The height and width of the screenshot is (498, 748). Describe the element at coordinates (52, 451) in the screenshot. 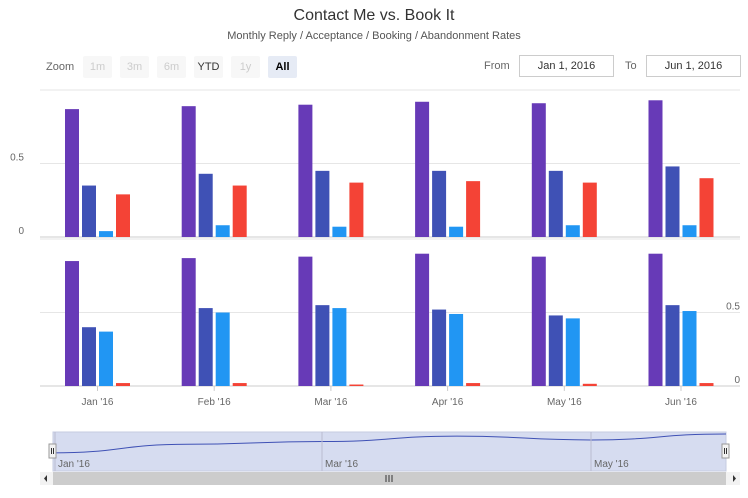

I see `navigator-left-handle` at that location.